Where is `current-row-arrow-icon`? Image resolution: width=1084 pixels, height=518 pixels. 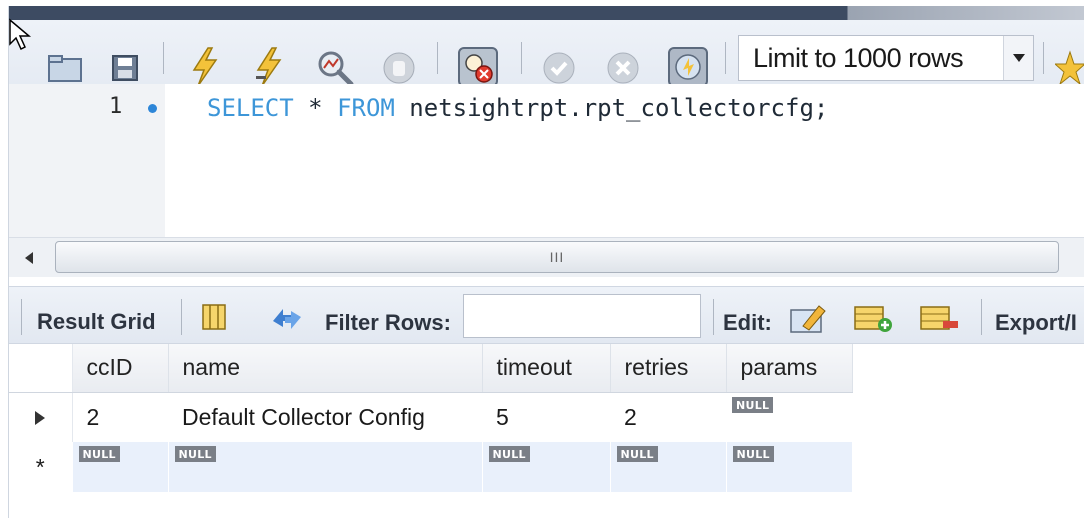 current-row-arrow-icon is located at coordinates (41, 417).